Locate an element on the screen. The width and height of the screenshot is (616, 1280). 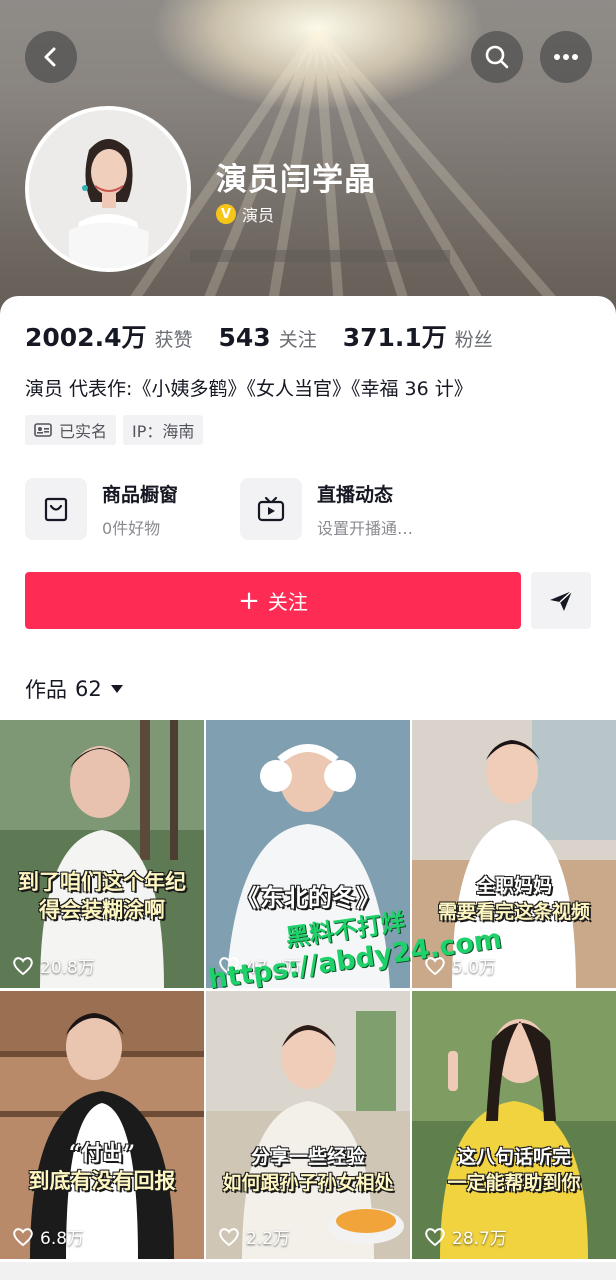
video-card: 《东北的冬》 47.4万 is located at coordinates (308, 854).